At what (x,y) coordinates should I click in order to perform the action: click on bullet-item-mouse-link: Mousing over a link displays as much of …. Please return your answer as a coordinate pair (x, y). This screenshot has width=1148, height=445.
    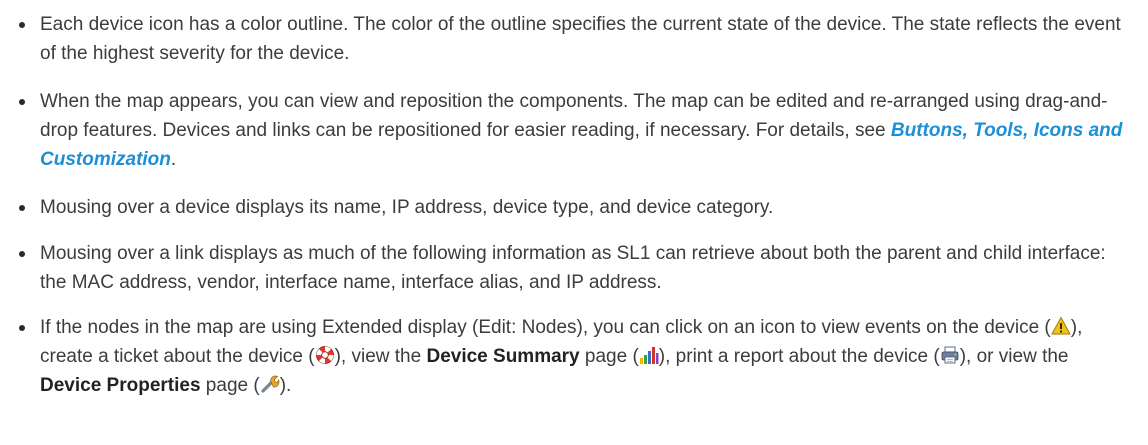
    Looking at the image, I should click on (574, 268).